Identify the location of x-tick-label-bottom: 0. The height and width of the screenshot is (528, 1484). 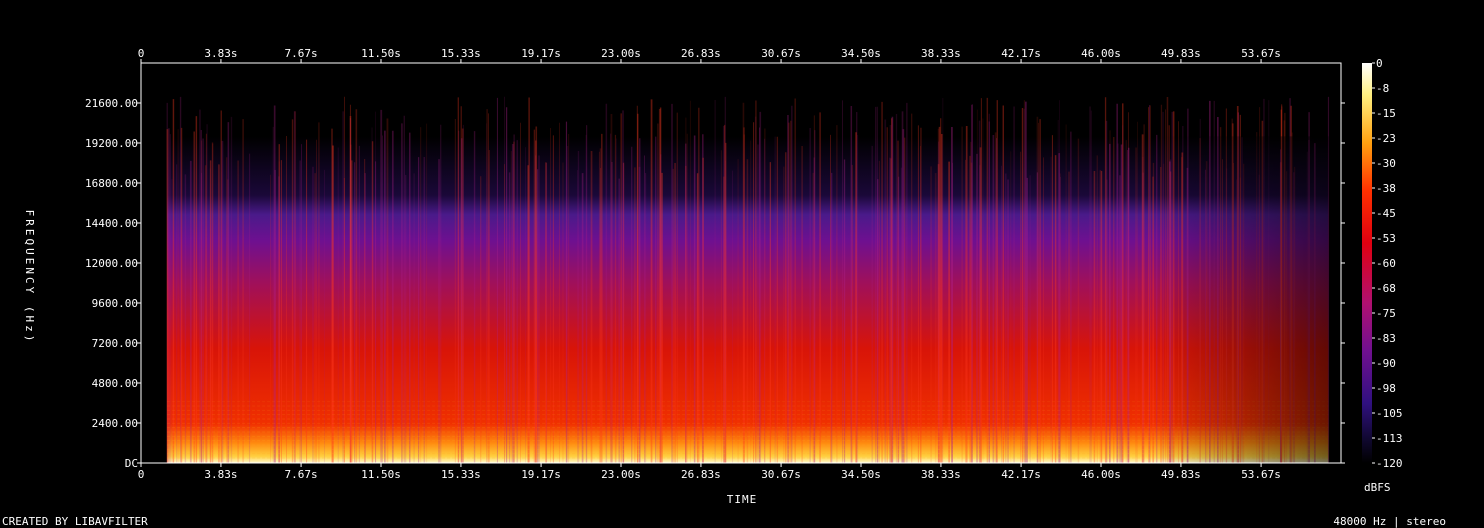
(141, 474).